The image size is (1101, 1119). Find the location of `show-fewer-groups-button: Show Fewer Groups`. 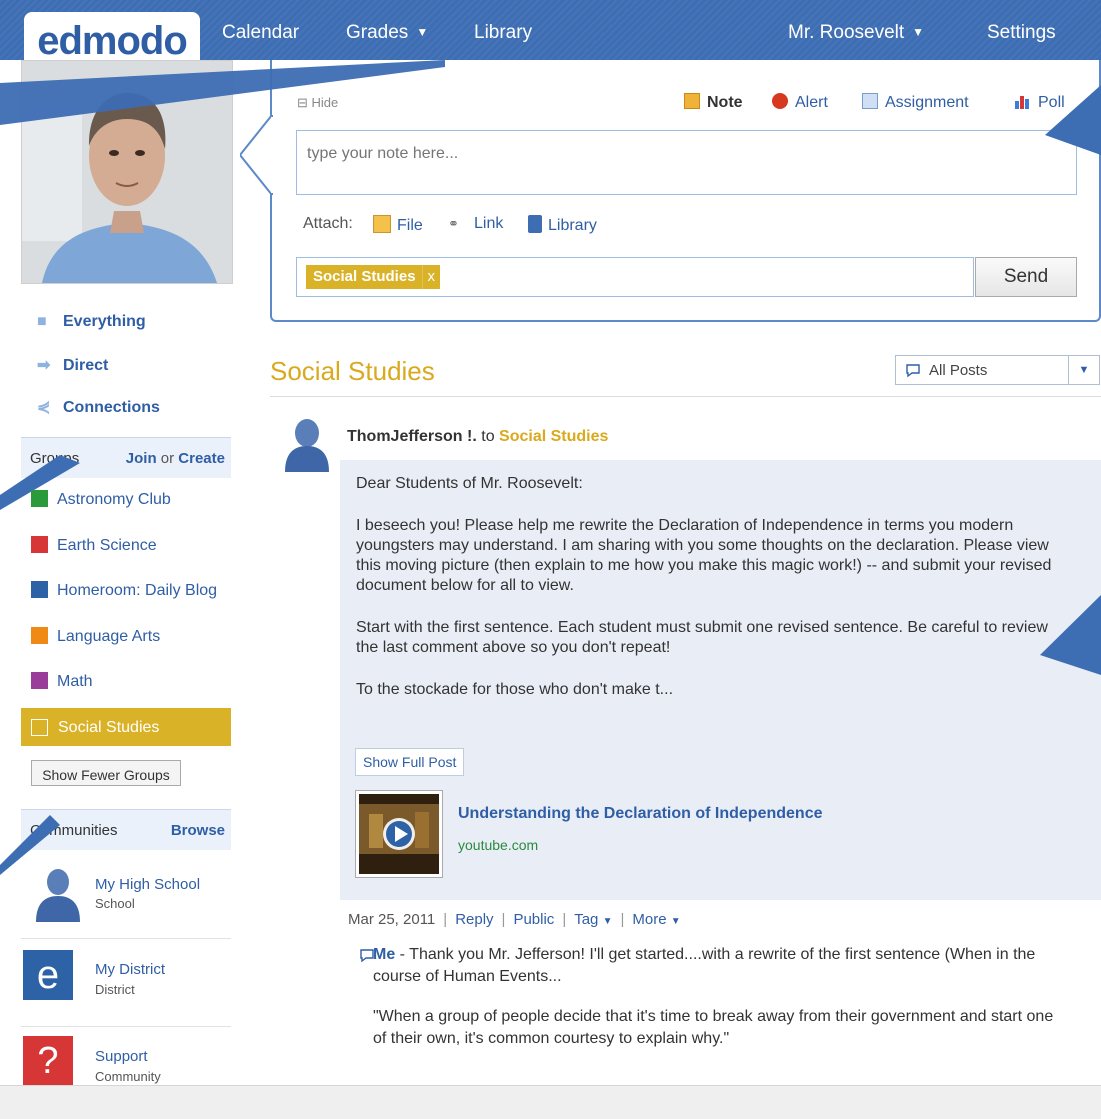

show-fewer-groups-button: Show Fewer Groups is located at coordinates (106, 773).